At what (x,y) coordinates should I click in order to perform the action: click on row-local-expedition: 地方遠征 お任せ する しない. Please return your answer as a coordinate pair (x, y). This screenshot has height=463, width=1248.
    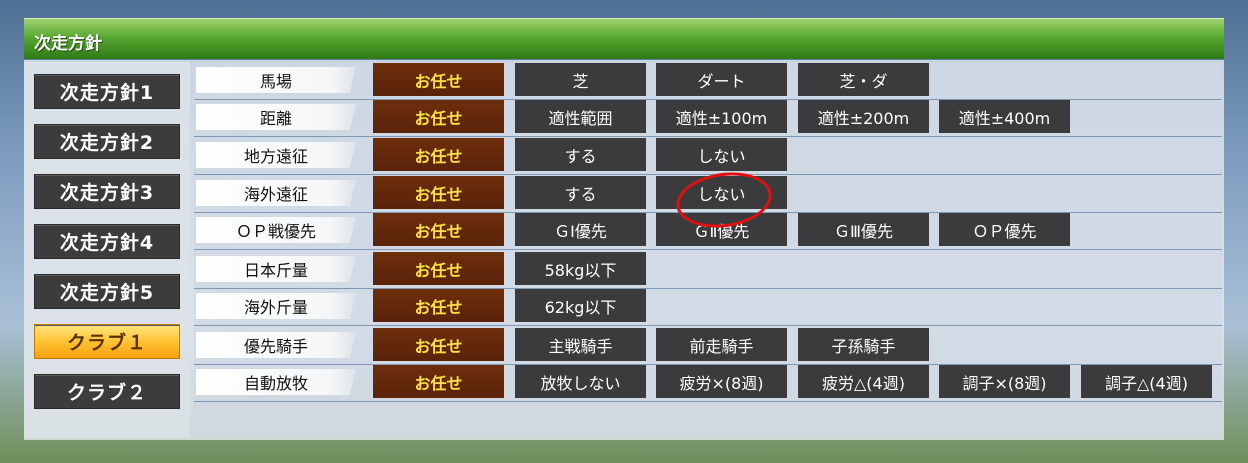
    Looking at the image, I should click on (708, 156).